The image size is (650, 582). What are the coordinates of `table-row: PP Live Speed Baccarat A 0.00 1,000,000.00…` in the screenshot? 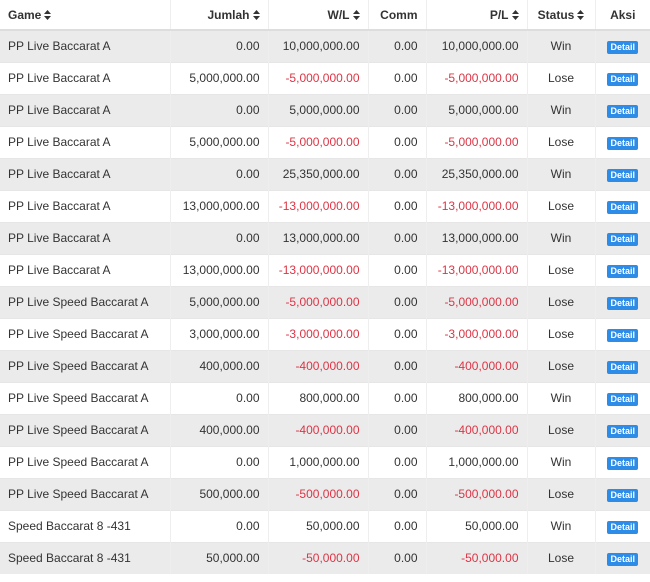 It's located at (325, 461).